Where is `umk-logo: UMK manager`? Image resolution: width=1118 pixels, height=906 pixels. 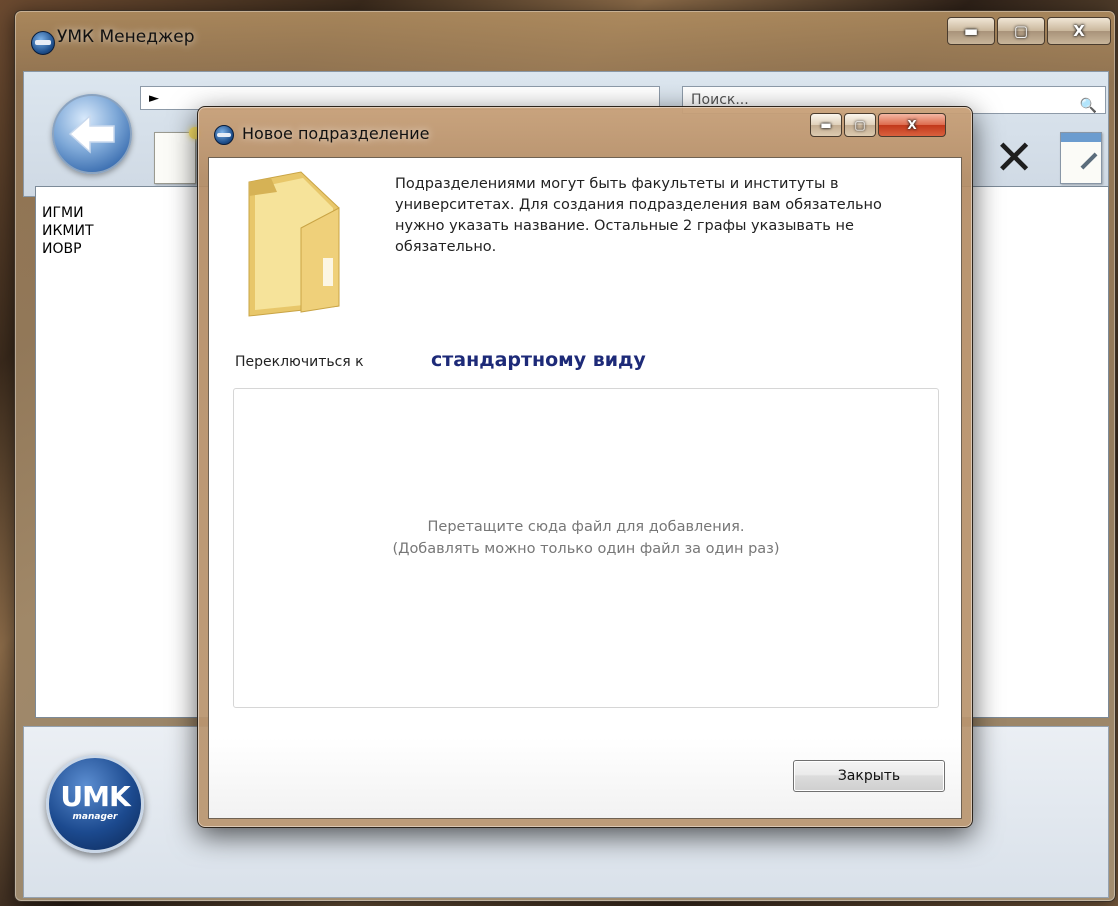 umk-logo: UMK manager is located at coordinates (95, 804).